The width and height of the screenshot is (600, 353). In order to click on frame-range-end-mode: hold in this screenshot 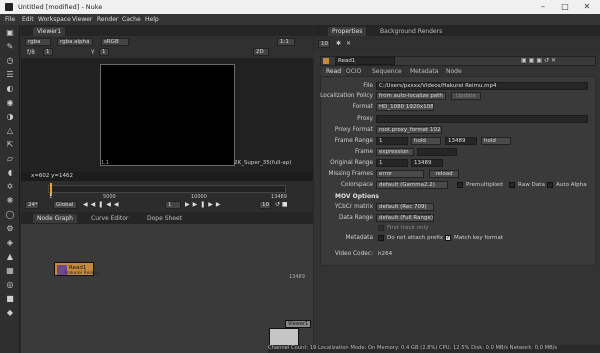, I will do `click(496, 141)`.